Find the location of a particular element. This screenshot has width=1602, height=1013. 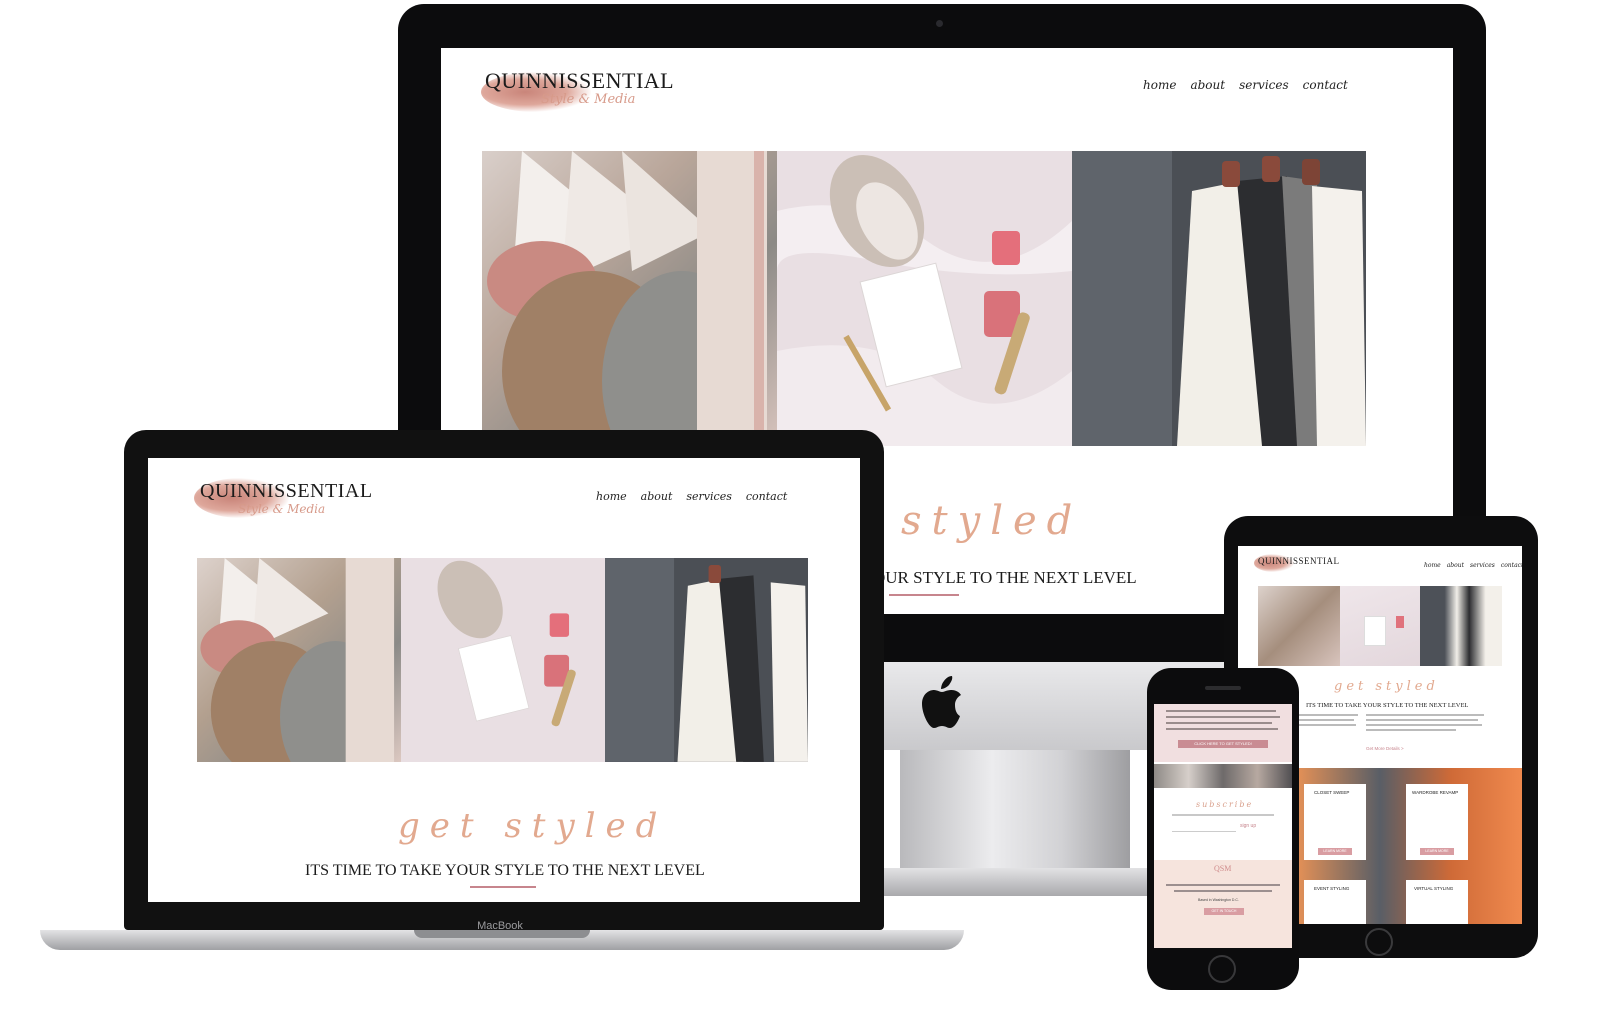

laptop-label: MacBook is located at coordinates (500, 926).